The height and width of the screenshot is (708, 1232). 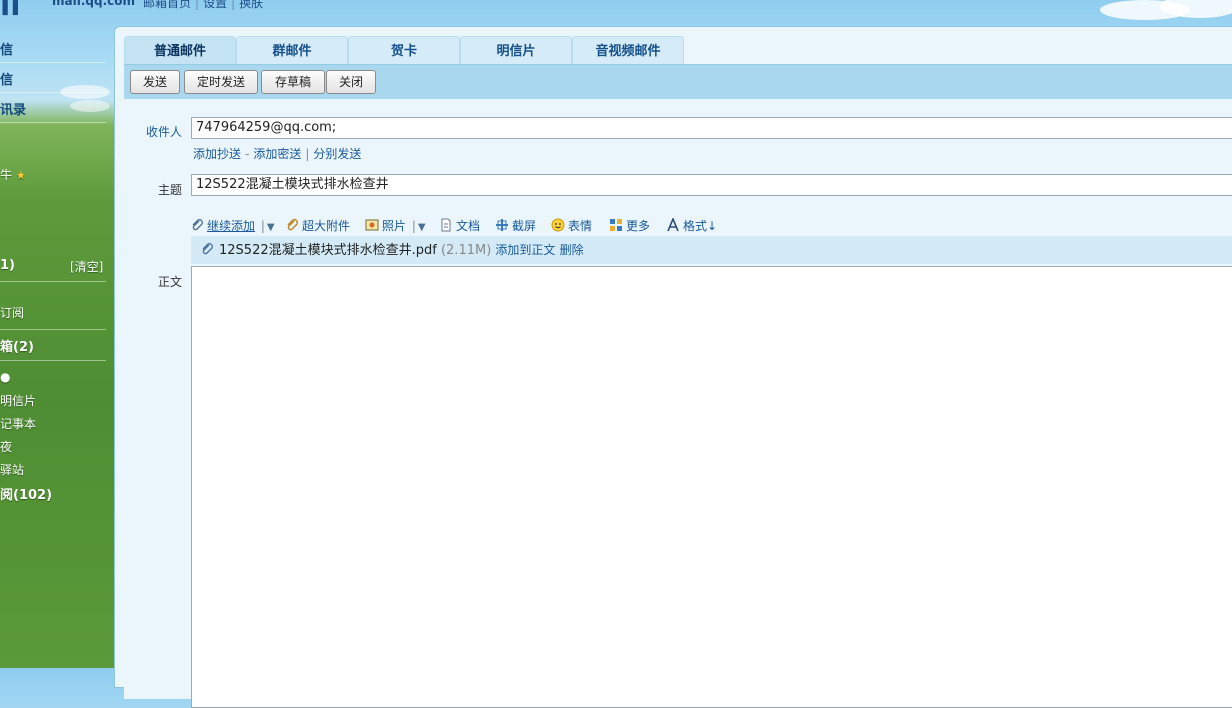 I want to click on large-attach-button: 超大附件, so click(x=317, y=225).